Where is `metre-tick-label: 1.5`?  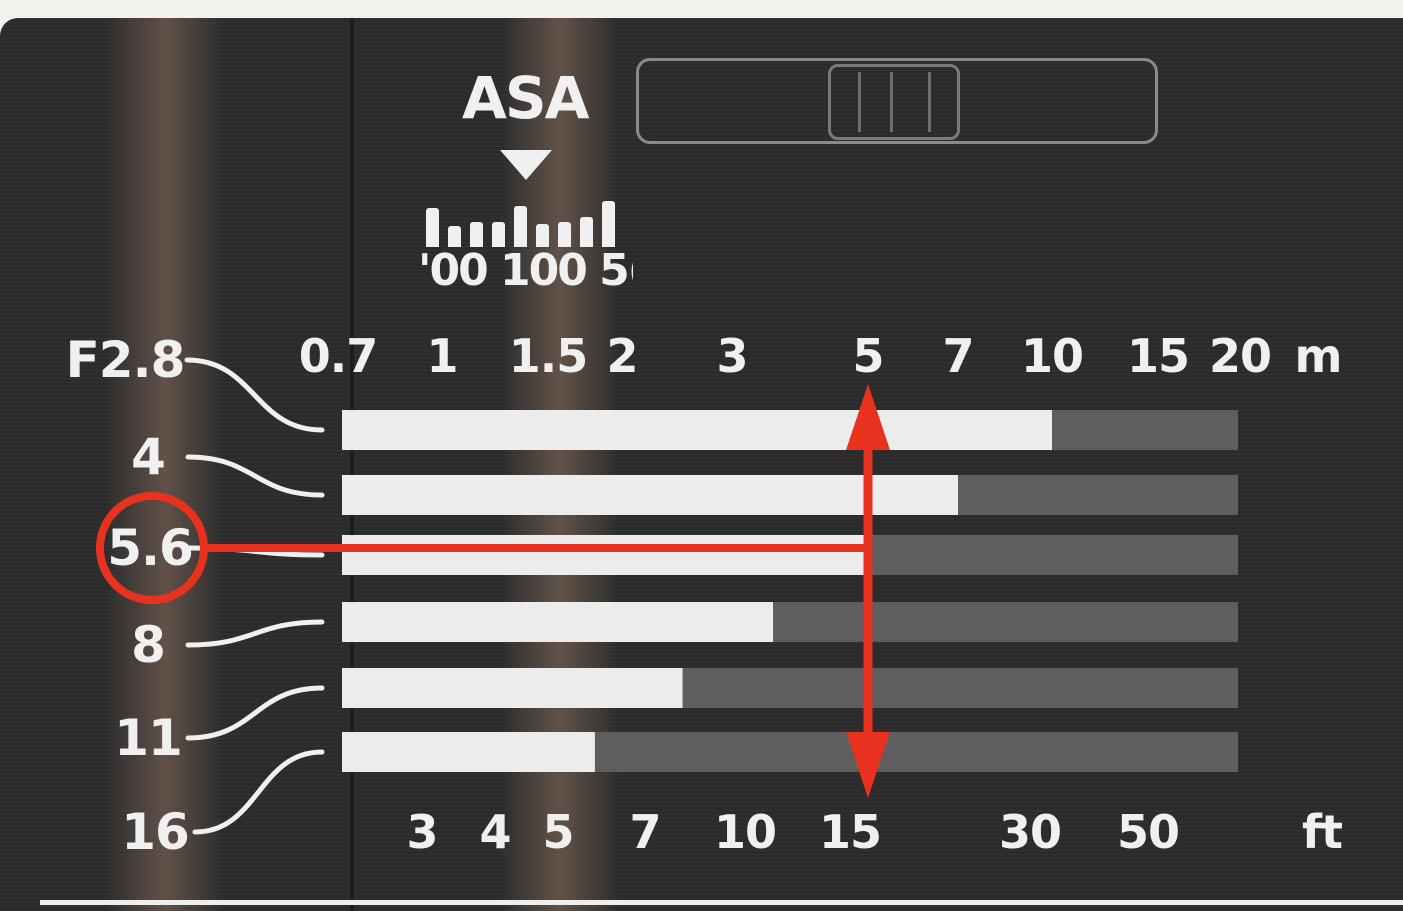 metre-tick-label: 1.5 is located at coordinates (548, 356).